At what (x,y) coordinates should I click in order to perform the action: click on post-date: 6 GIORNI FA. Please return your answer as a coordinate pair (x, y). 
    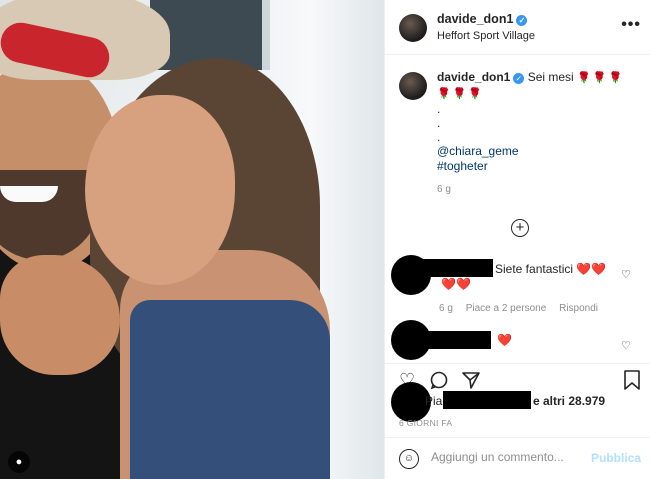
    Looking at the image, I should click on (425, 423).